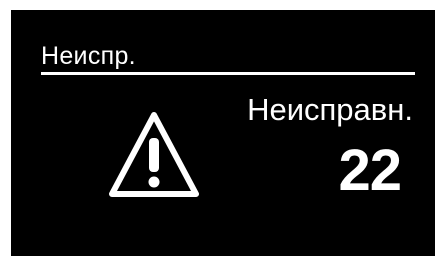 The width and height of the screenshot is (446, 266). I want to click on fault-count: 22, so click(370, 170).